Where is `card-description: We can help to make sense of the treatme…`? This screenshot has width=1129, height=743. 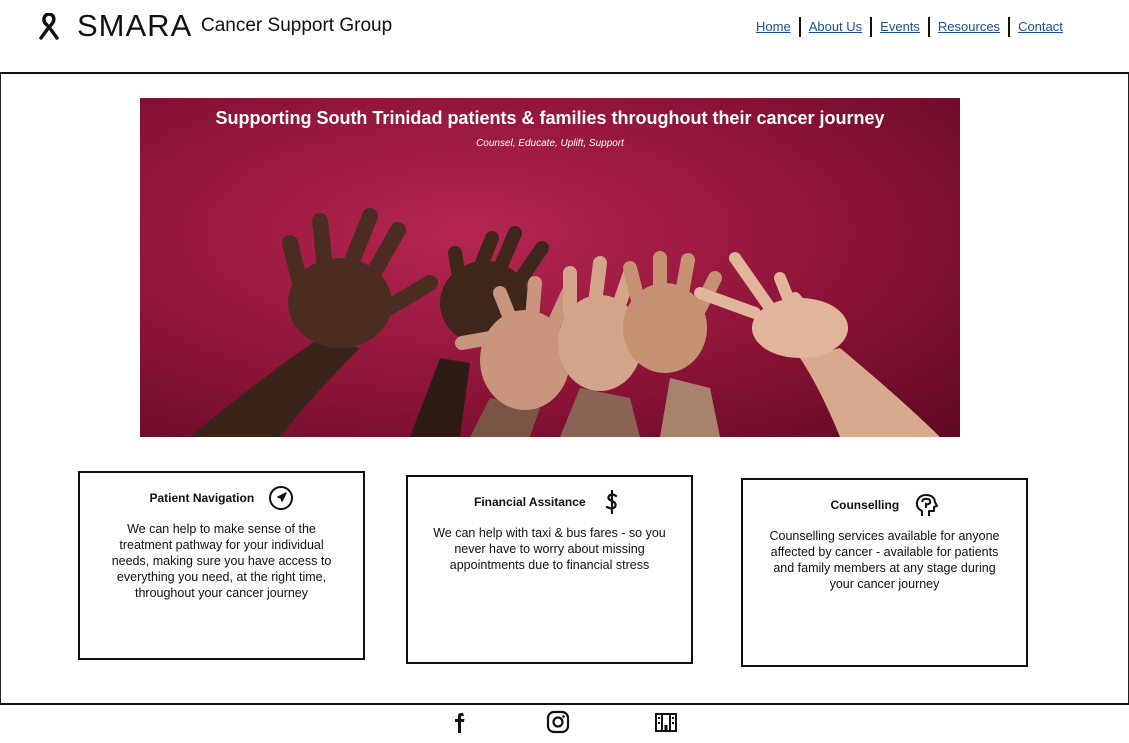
card-description: We can help to make sense of the treatme… is located at coordinates (221, 561).